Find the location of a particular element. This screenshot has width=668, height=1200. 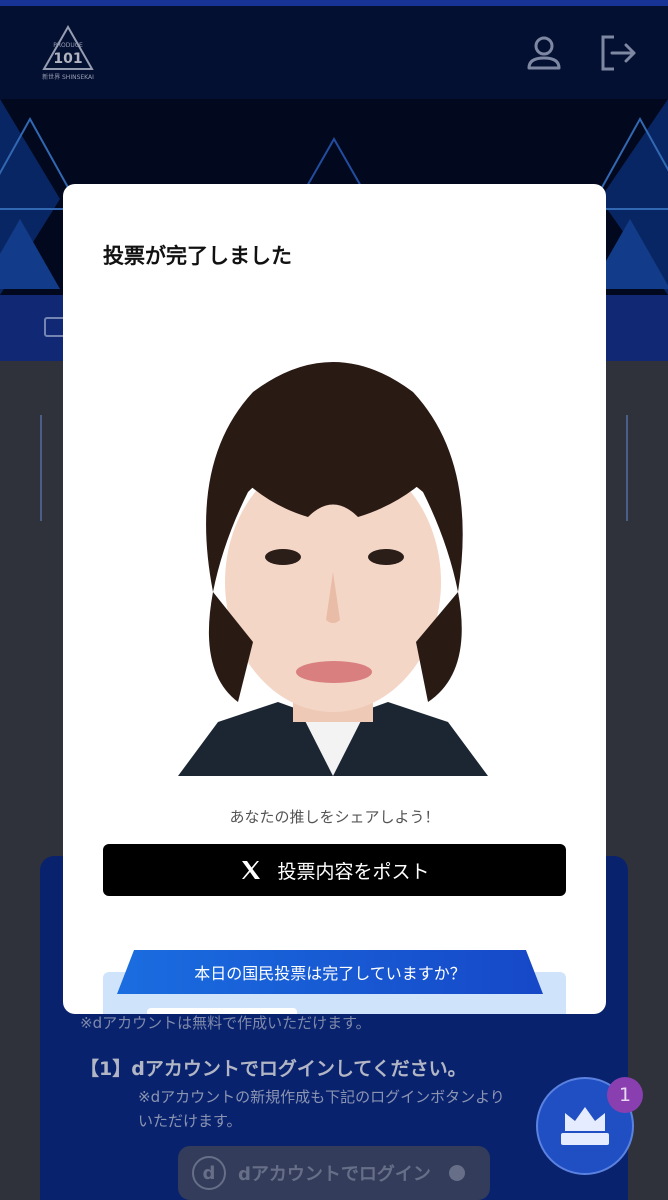

d-account-login-button: d dアカウントでログイン is located at coordinates (334, 1173).